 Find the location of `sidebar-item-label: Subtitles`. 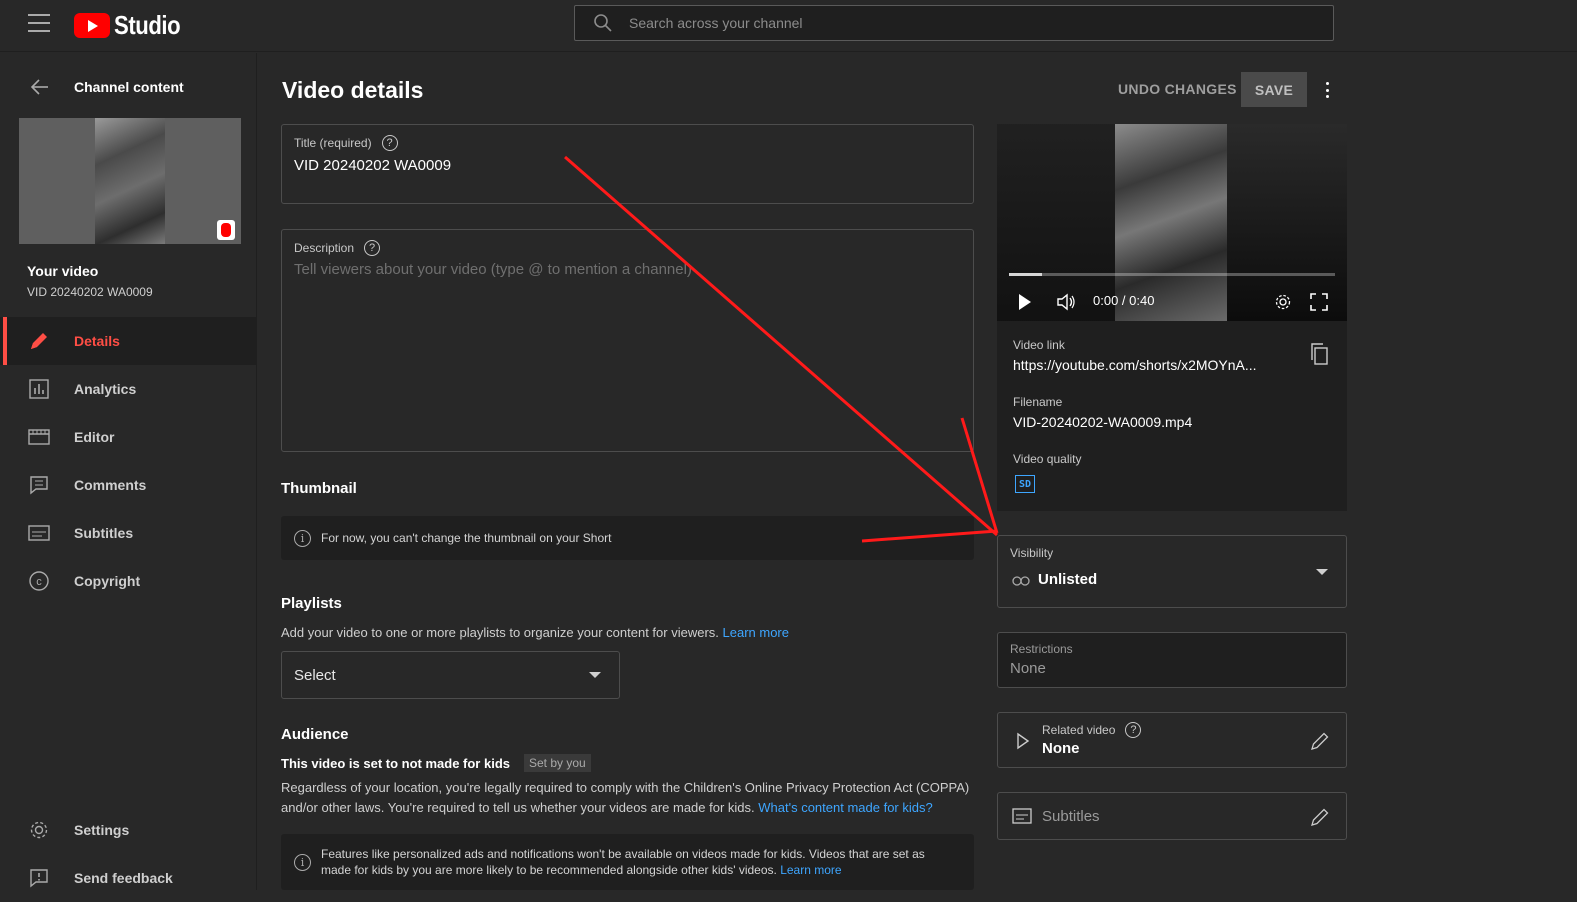

sidebar-item-label: Subtitles is located at coordinates (104, 533).